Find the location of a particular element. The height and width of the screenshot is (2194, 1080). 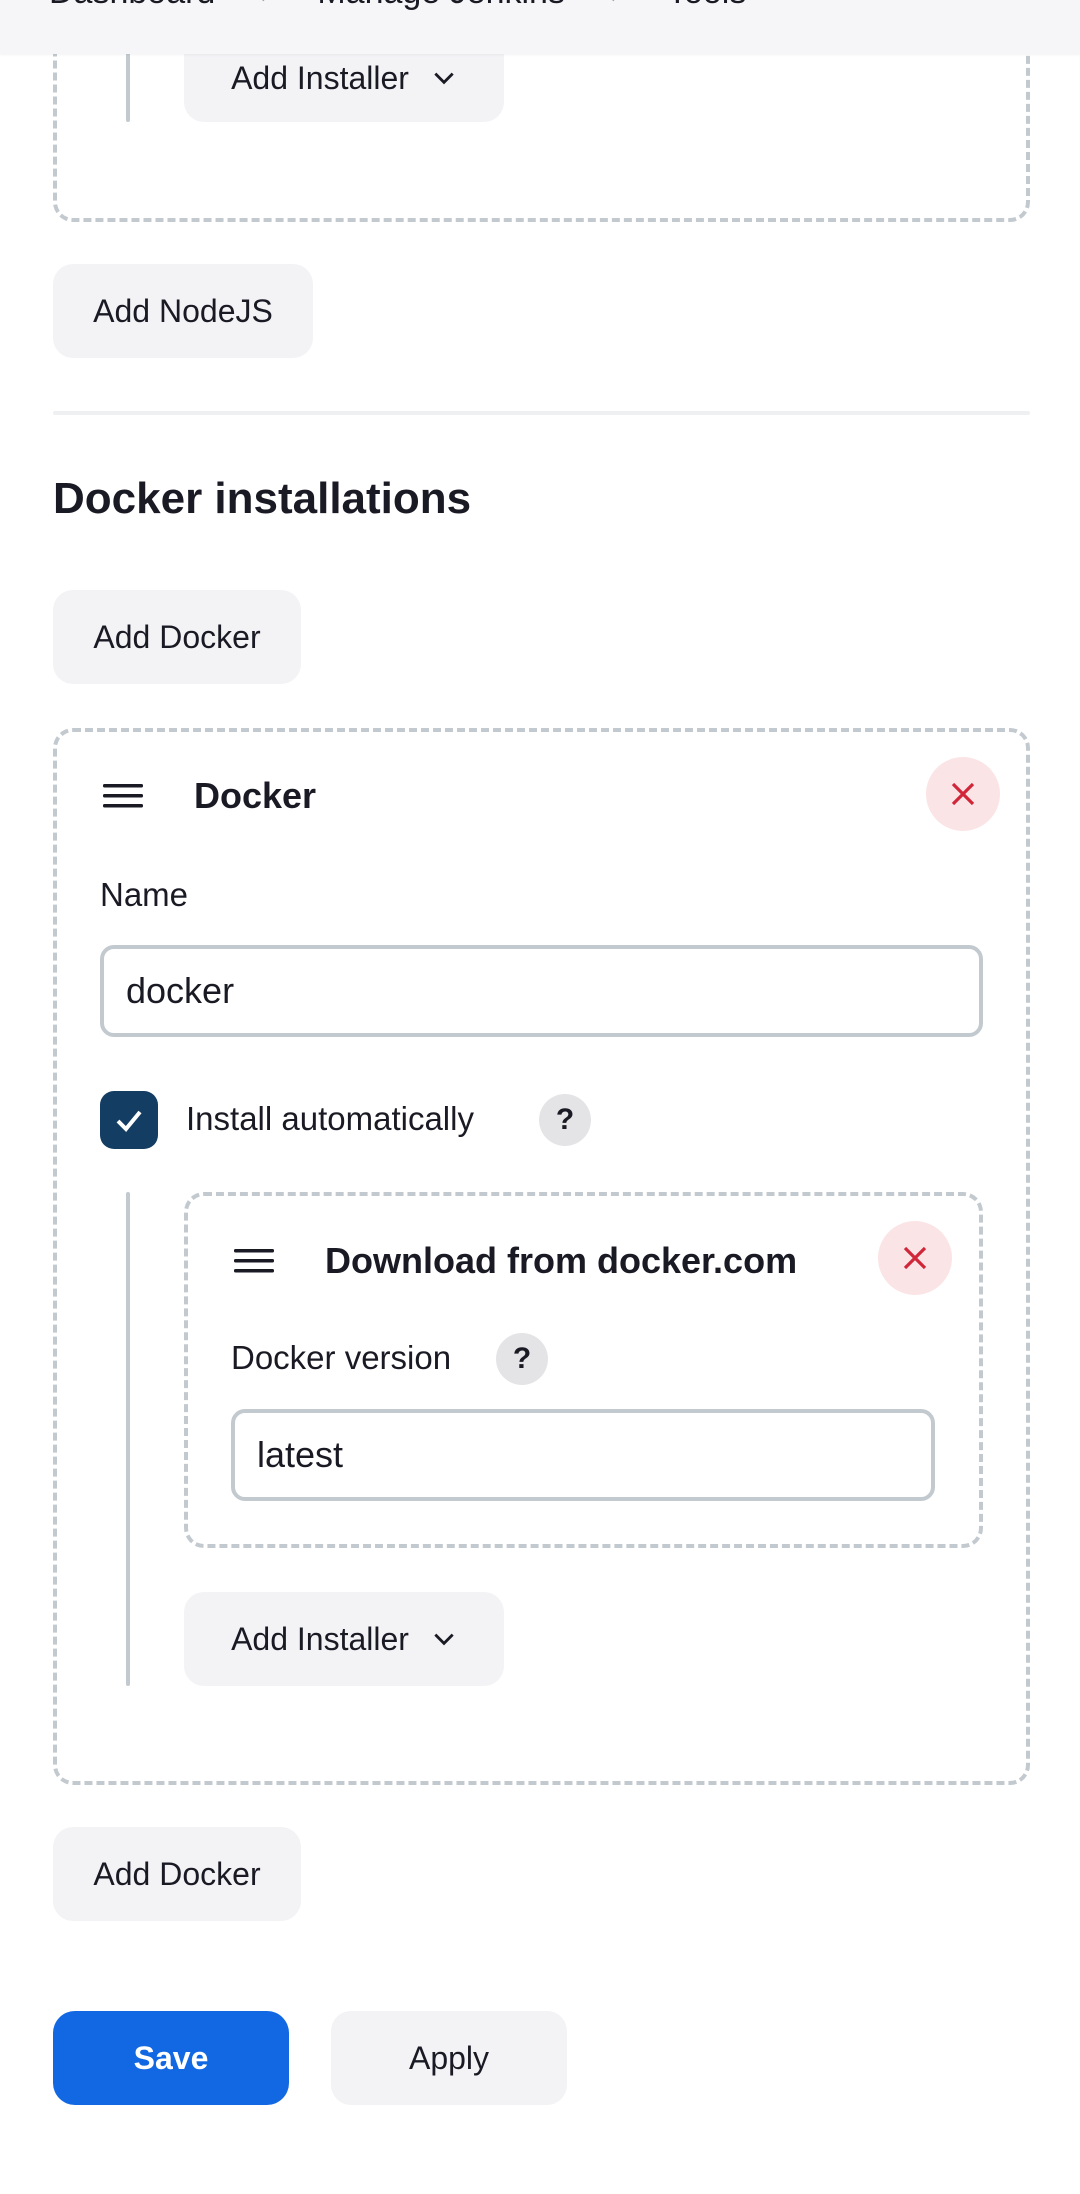

install-automatically-label: Install automatically is located at coordinates (330, 1119).